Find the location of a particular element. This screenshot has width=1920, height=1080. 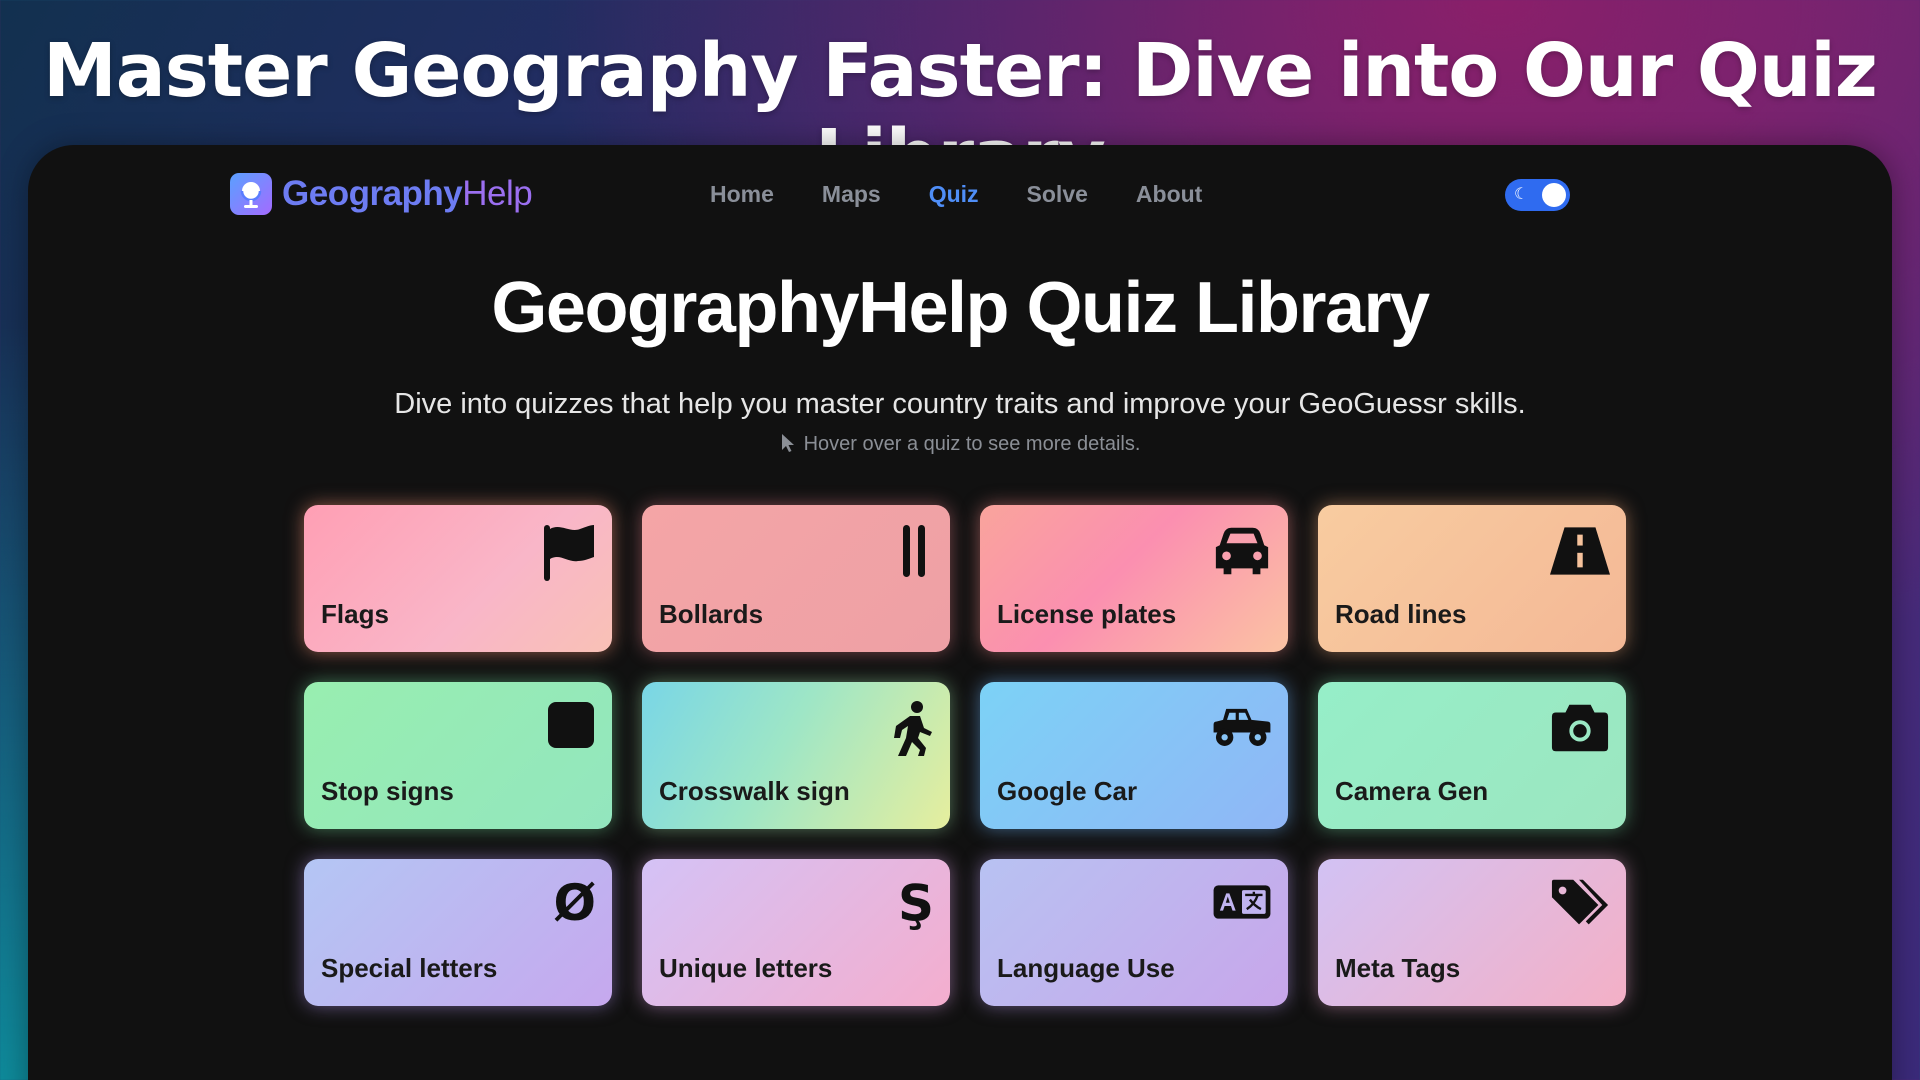

card-label: Google Car is located at coordinates (1067, 791).